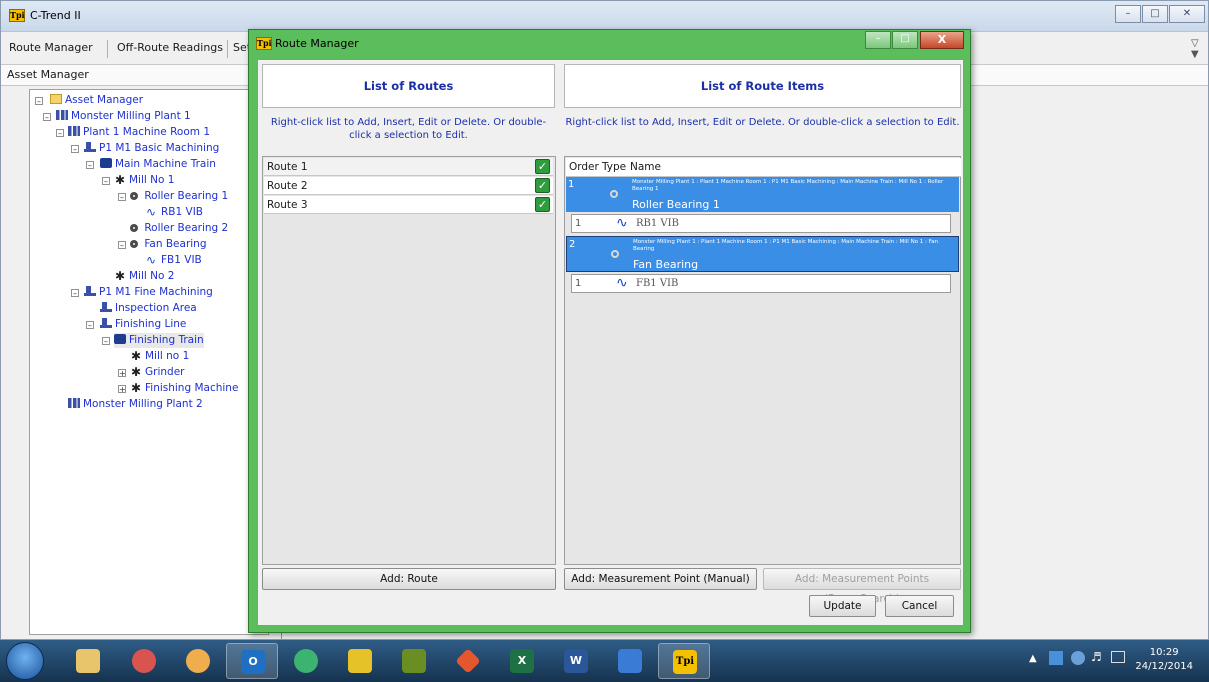  I want to click on tree-node: ✱ Mill No 1, so click(144, 180).